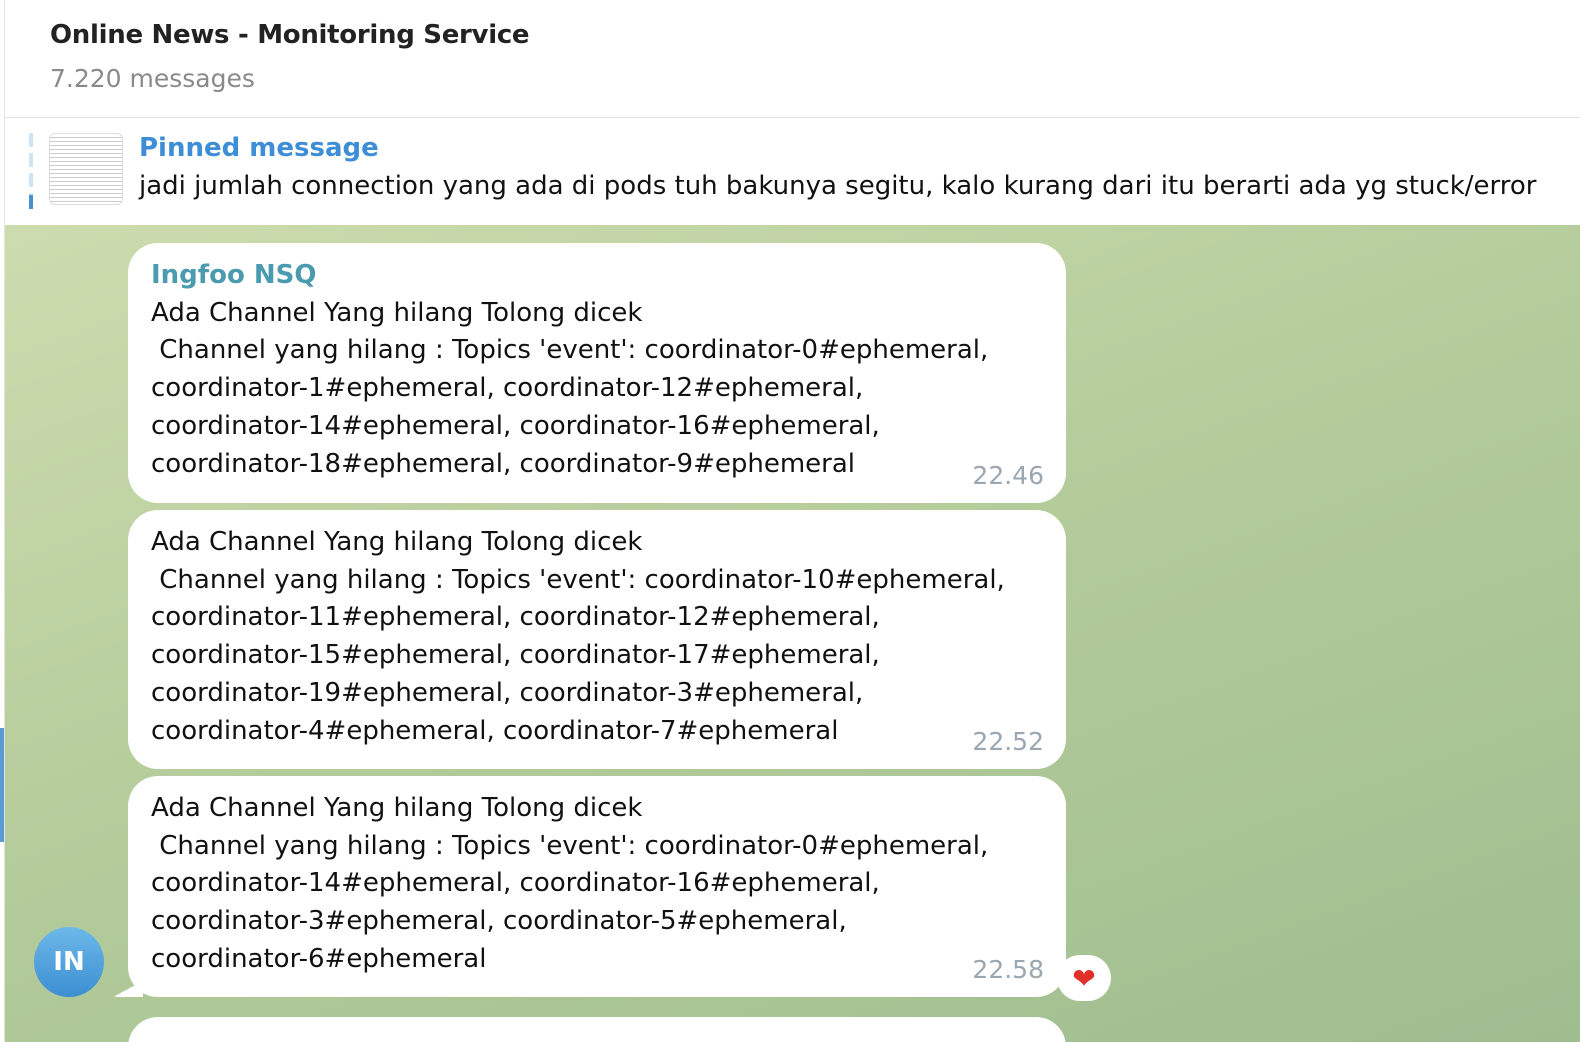  Describe the element at coordinates (597, 276) in the screenshot. I see `sender-name: Ingfoo NSQ` at that location.